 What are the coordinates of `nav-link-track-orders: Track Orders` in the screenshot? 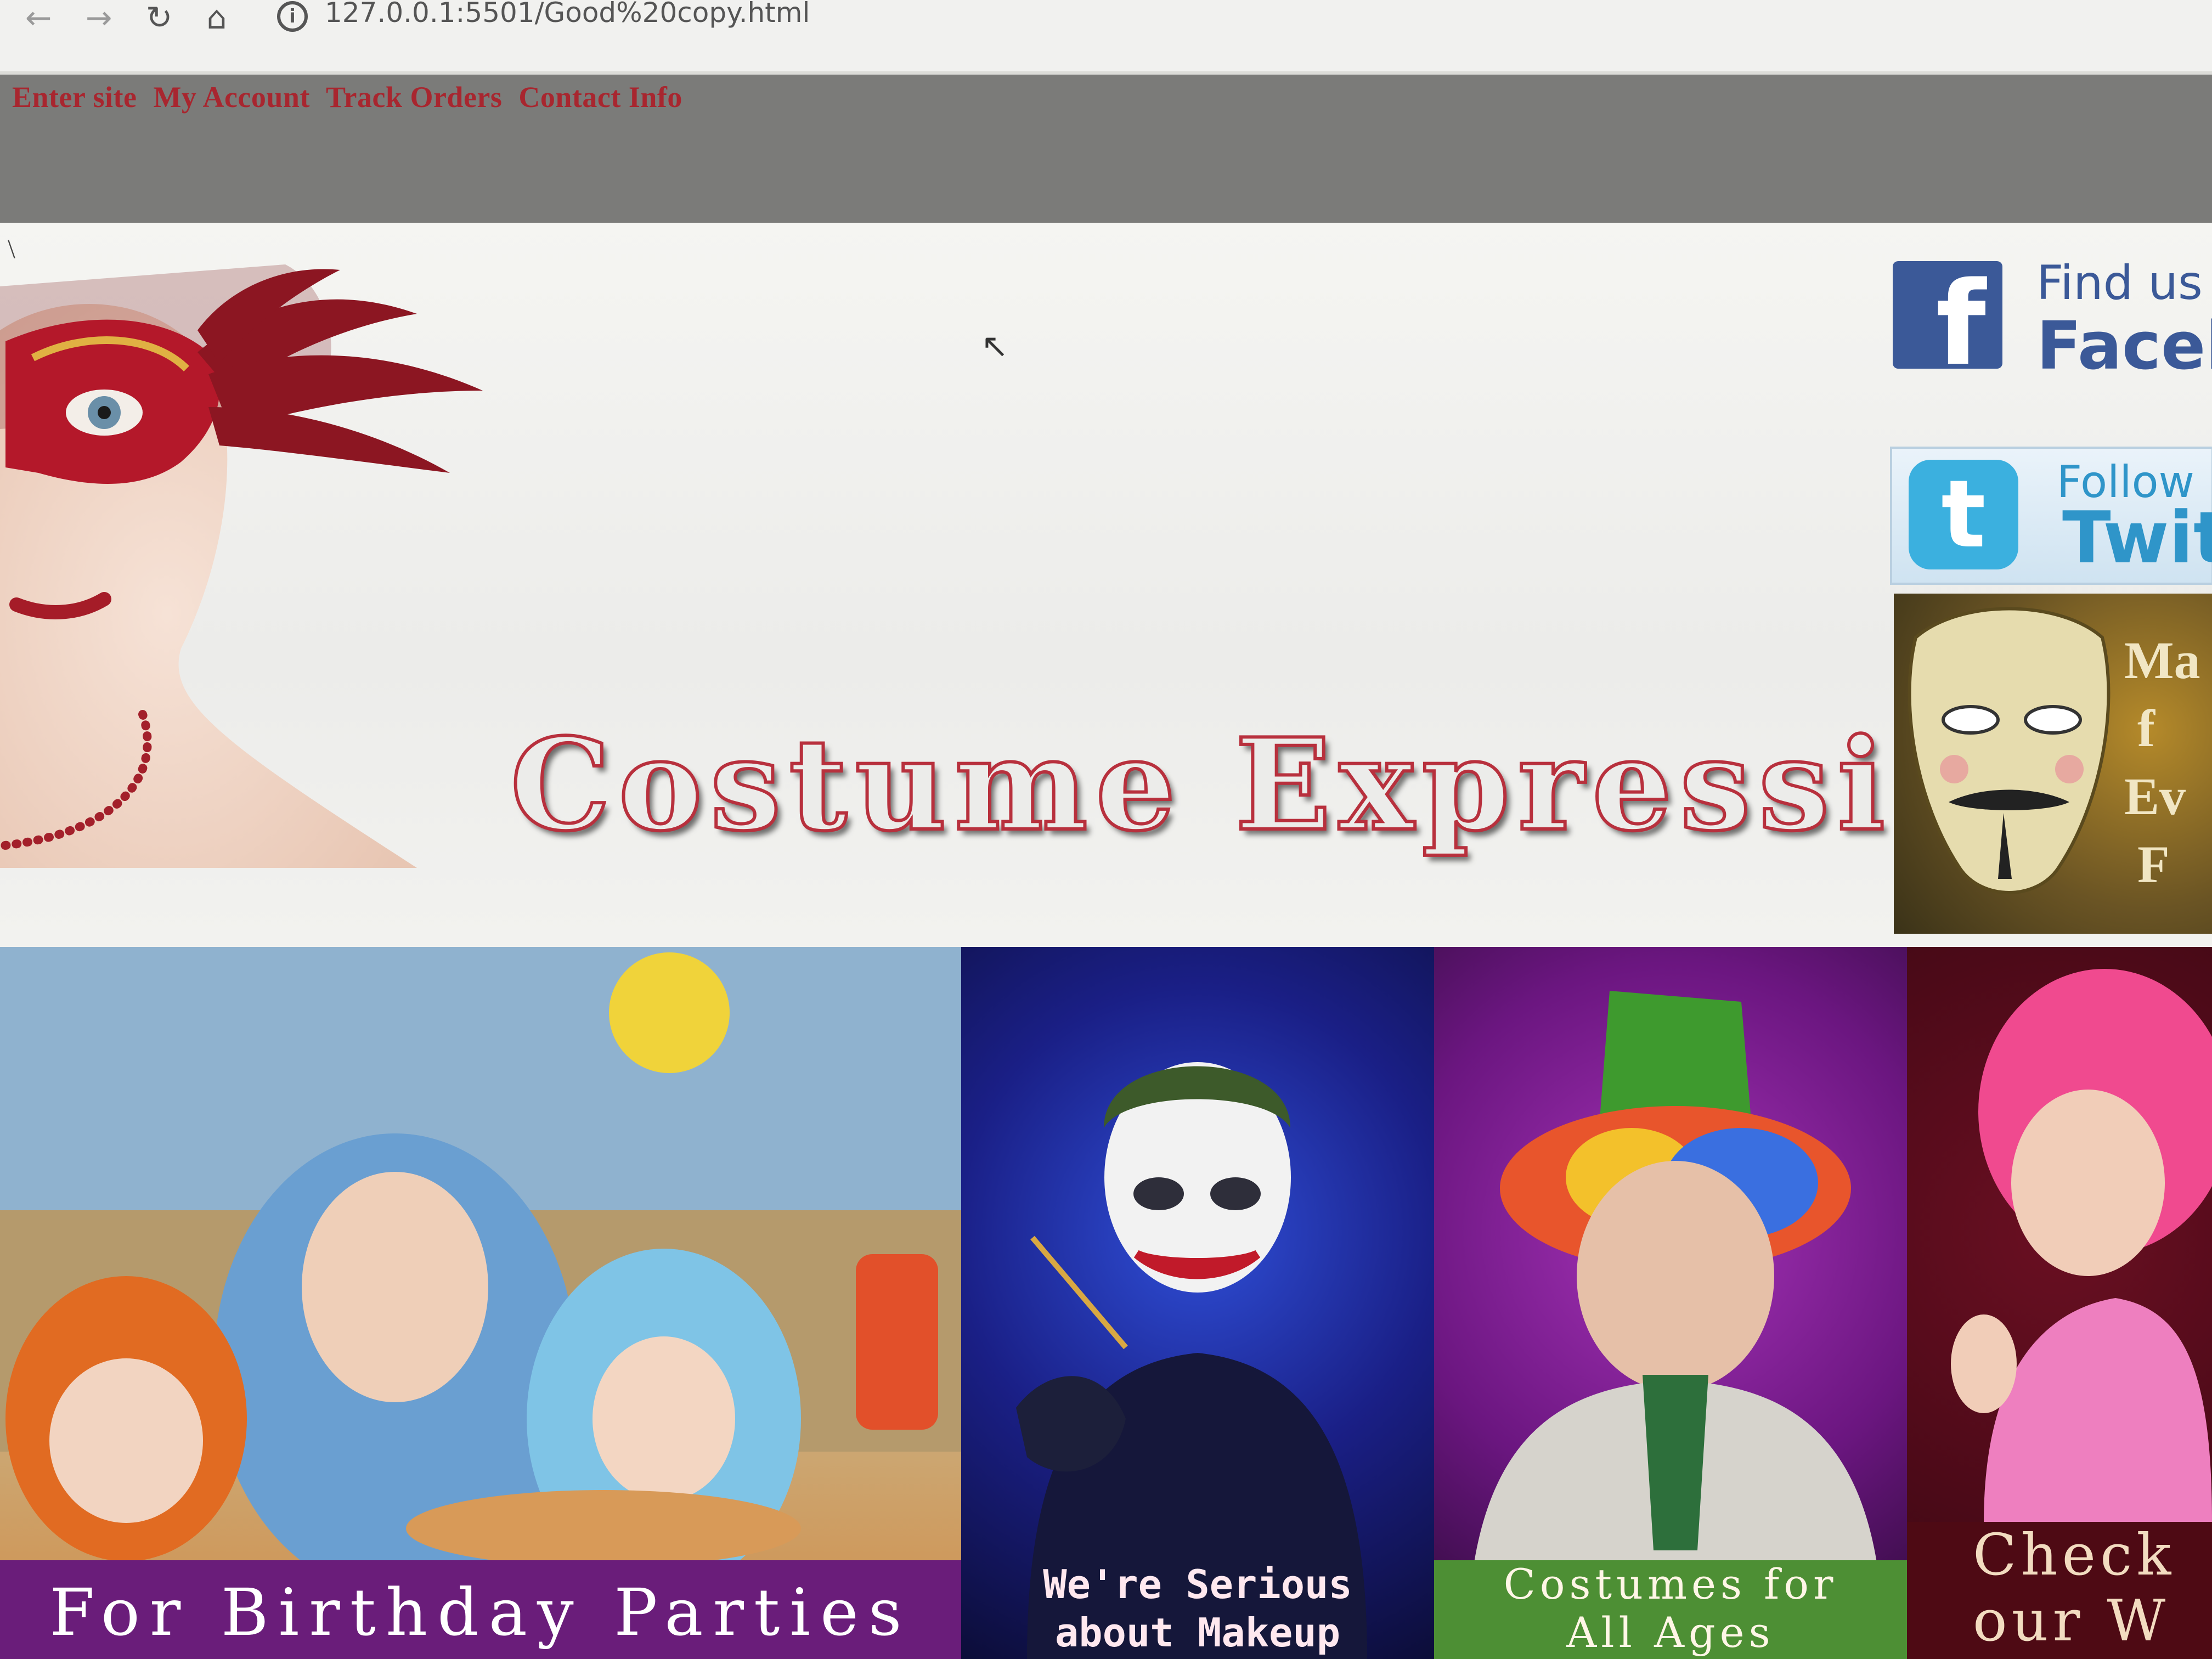 It's located at (414, 97).